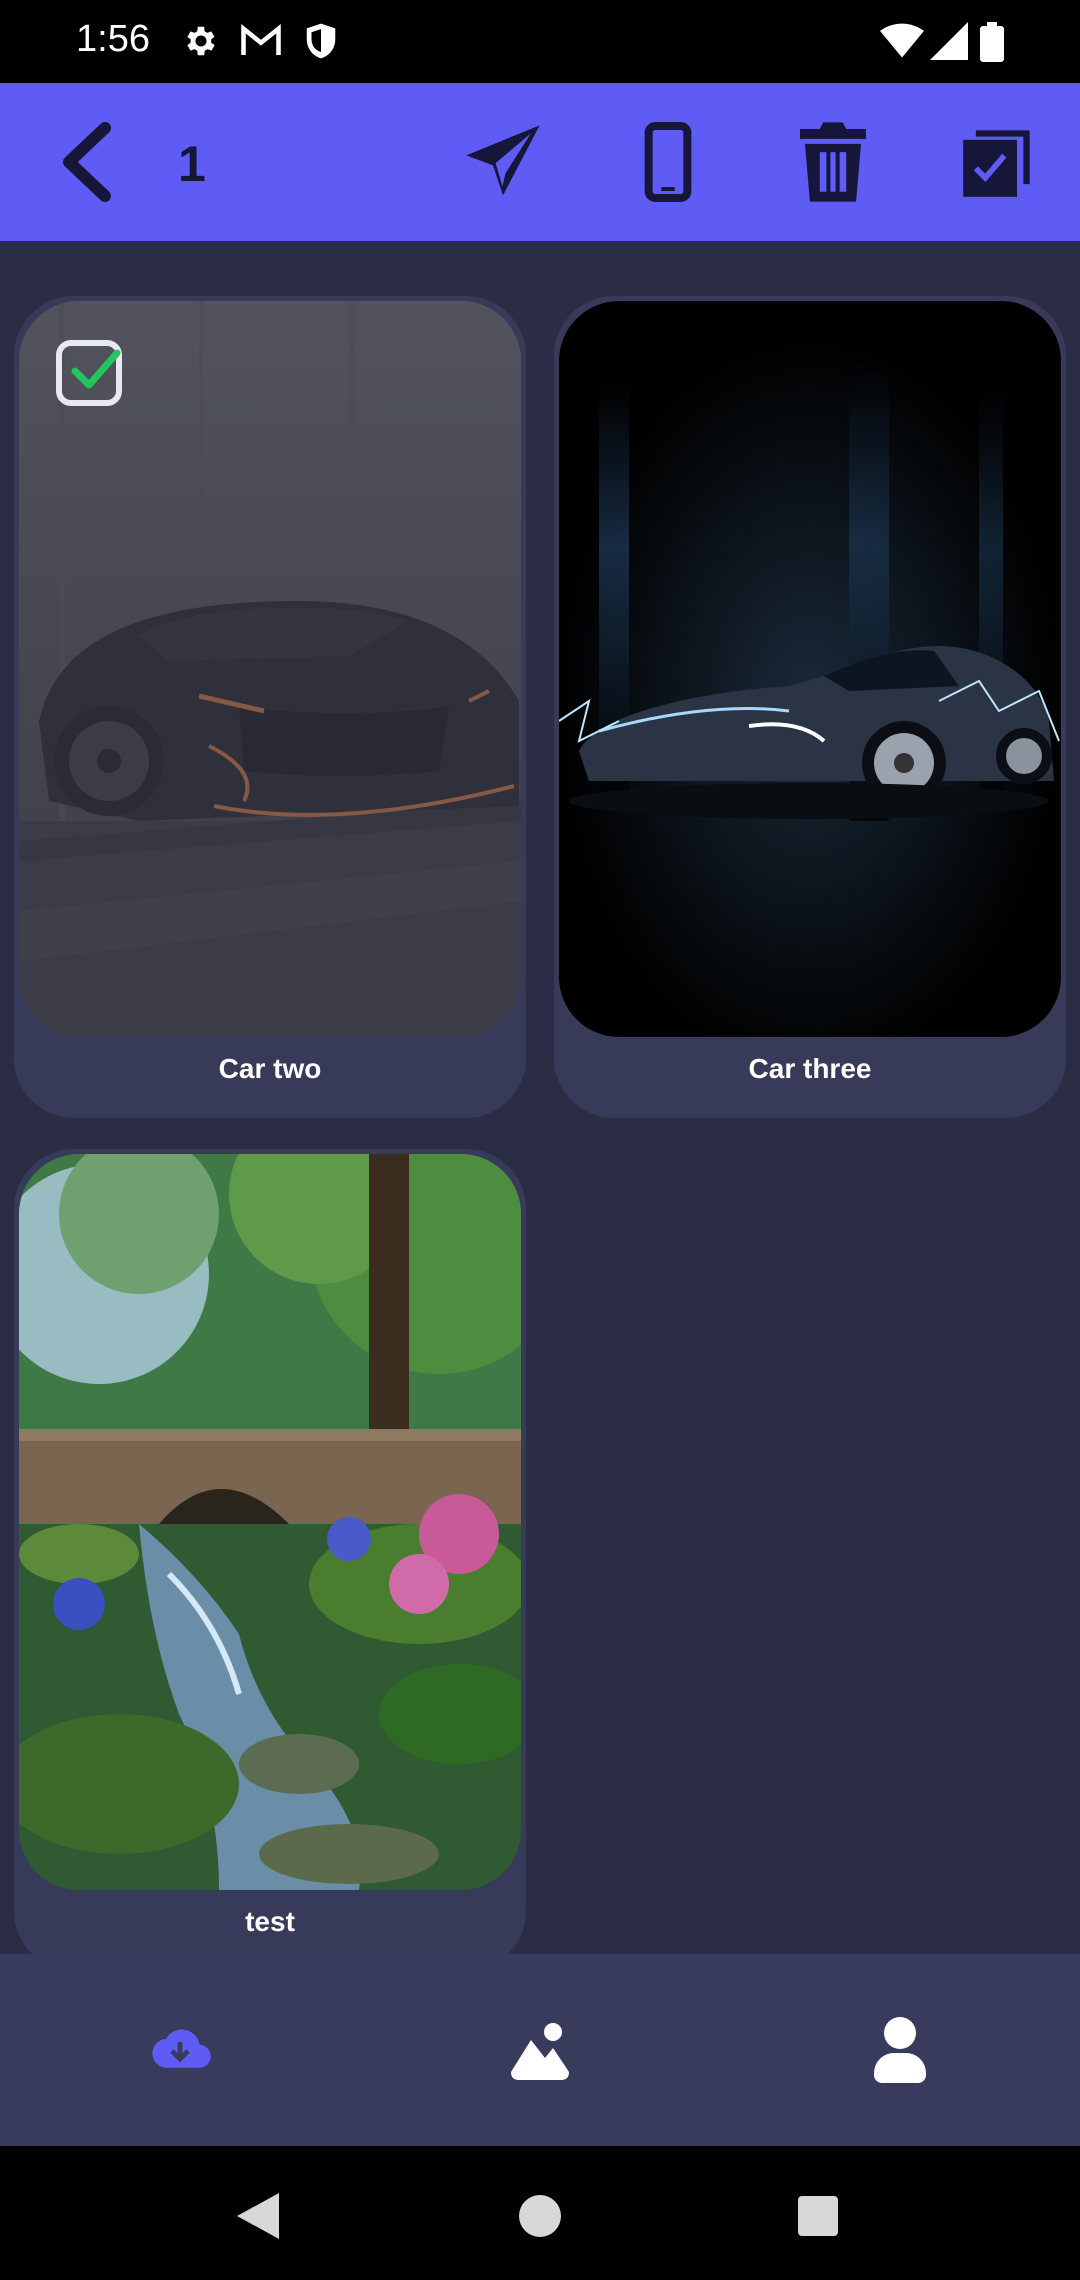  I want to click on send-button, so click(502, 162).